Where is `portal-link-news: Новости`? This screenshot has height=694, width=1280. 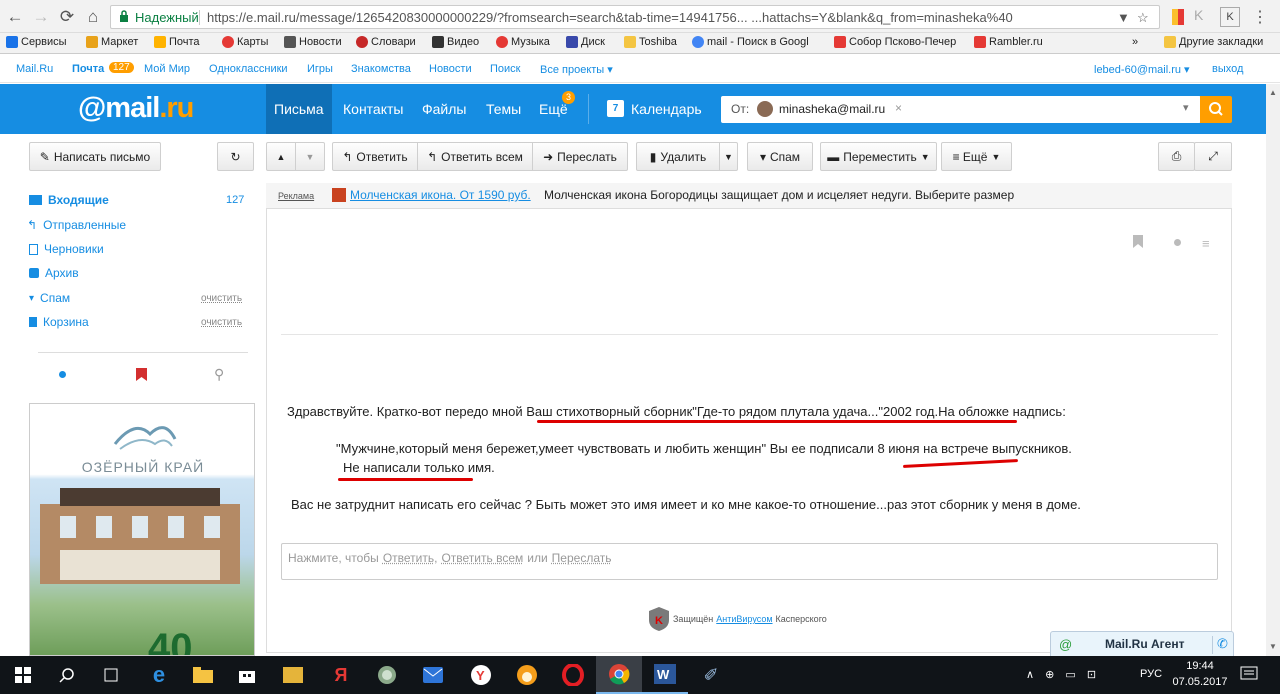
portal-link-news: Новости is located at coordinates (450, 69).